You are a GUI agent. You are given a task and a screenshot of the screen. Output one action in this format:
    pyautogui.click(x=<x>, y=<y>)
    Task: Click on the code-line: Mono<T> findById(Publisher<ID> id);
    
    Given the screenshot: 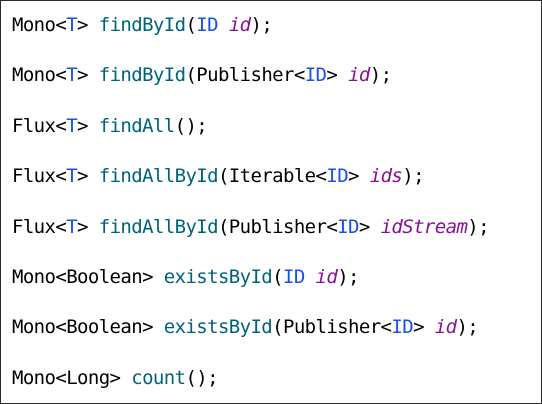 What is the action you would take?
    pyautogui.click(x=202, y=75)
    